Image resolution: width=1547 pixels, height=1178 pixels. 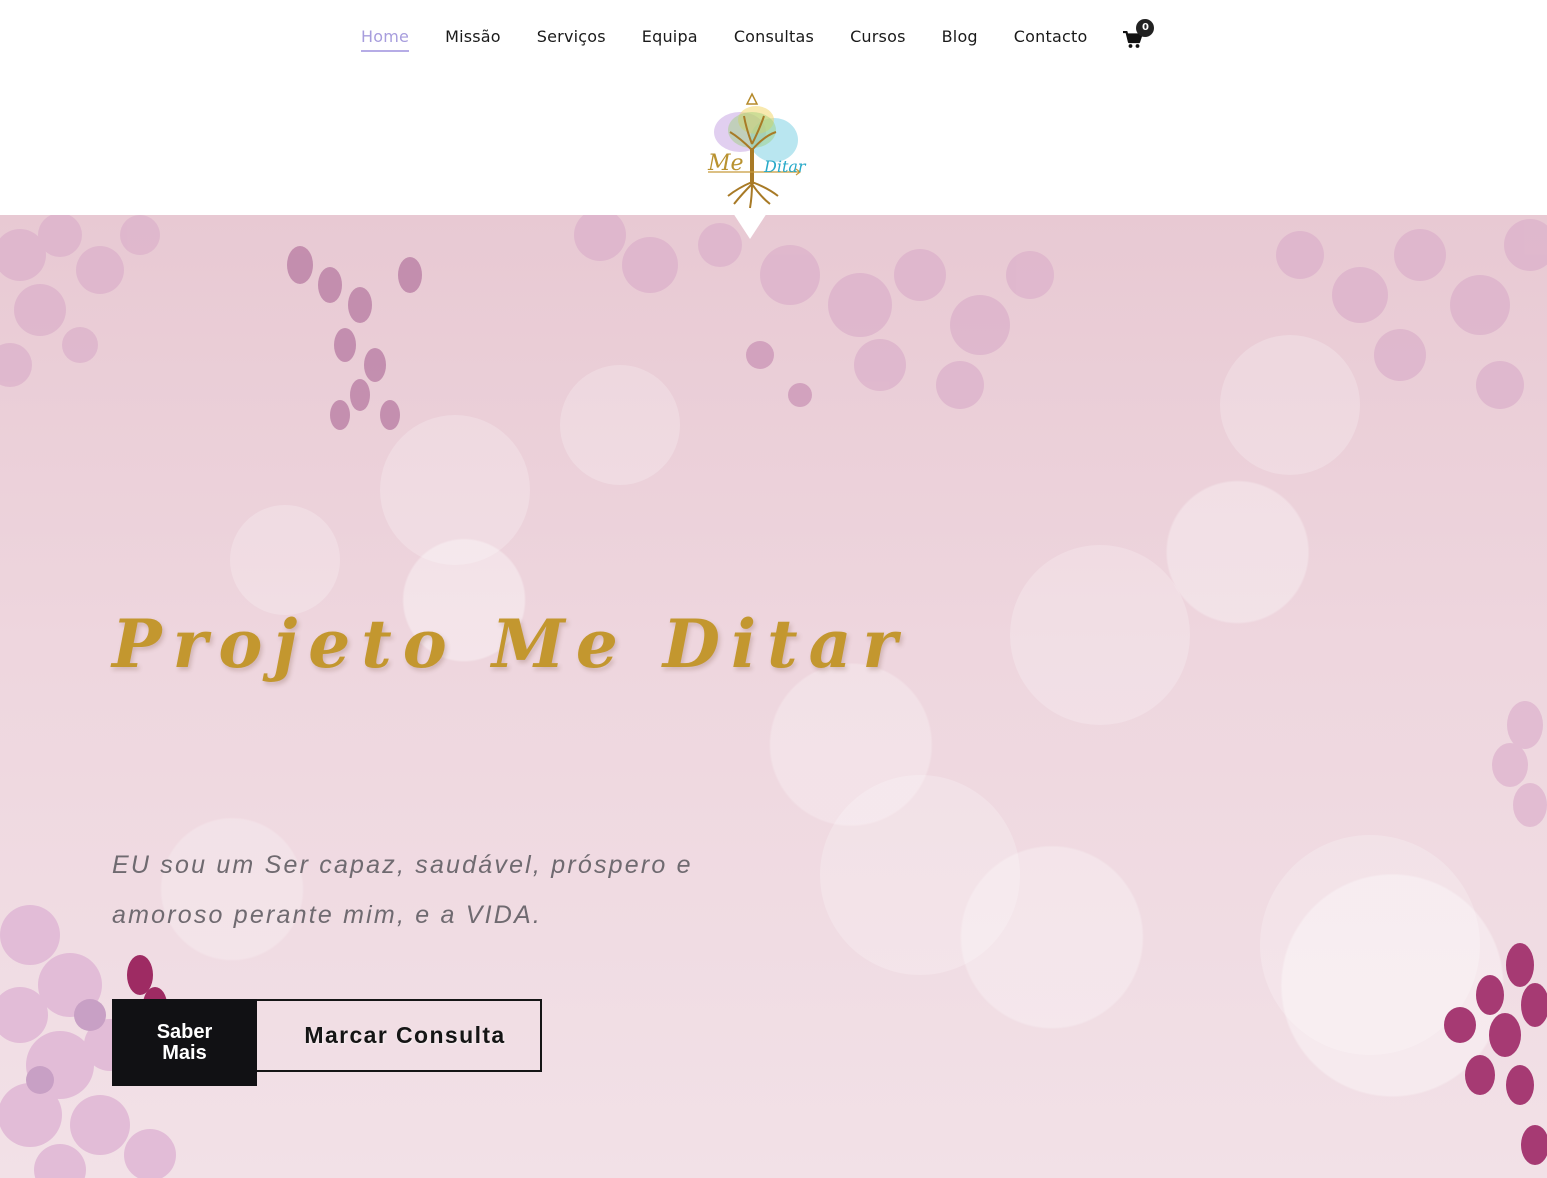 I want to click on nav-item-missao: Missão, so click(x=473, y=39).